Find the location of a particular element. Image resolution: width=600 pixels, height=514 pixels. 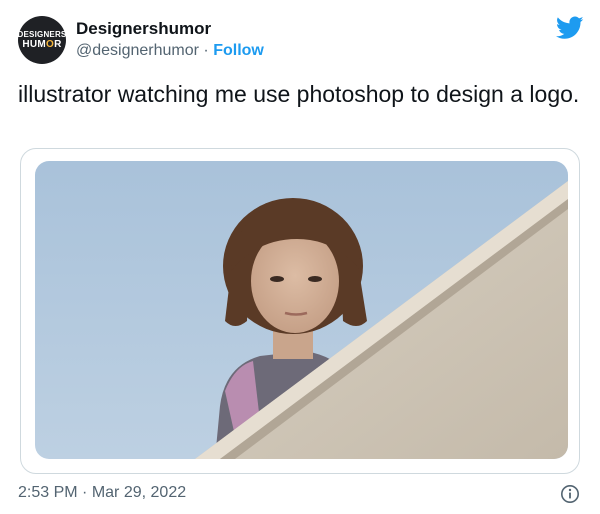

avatar-line-1: DESIGNERS is located at coordinates (42, 34).